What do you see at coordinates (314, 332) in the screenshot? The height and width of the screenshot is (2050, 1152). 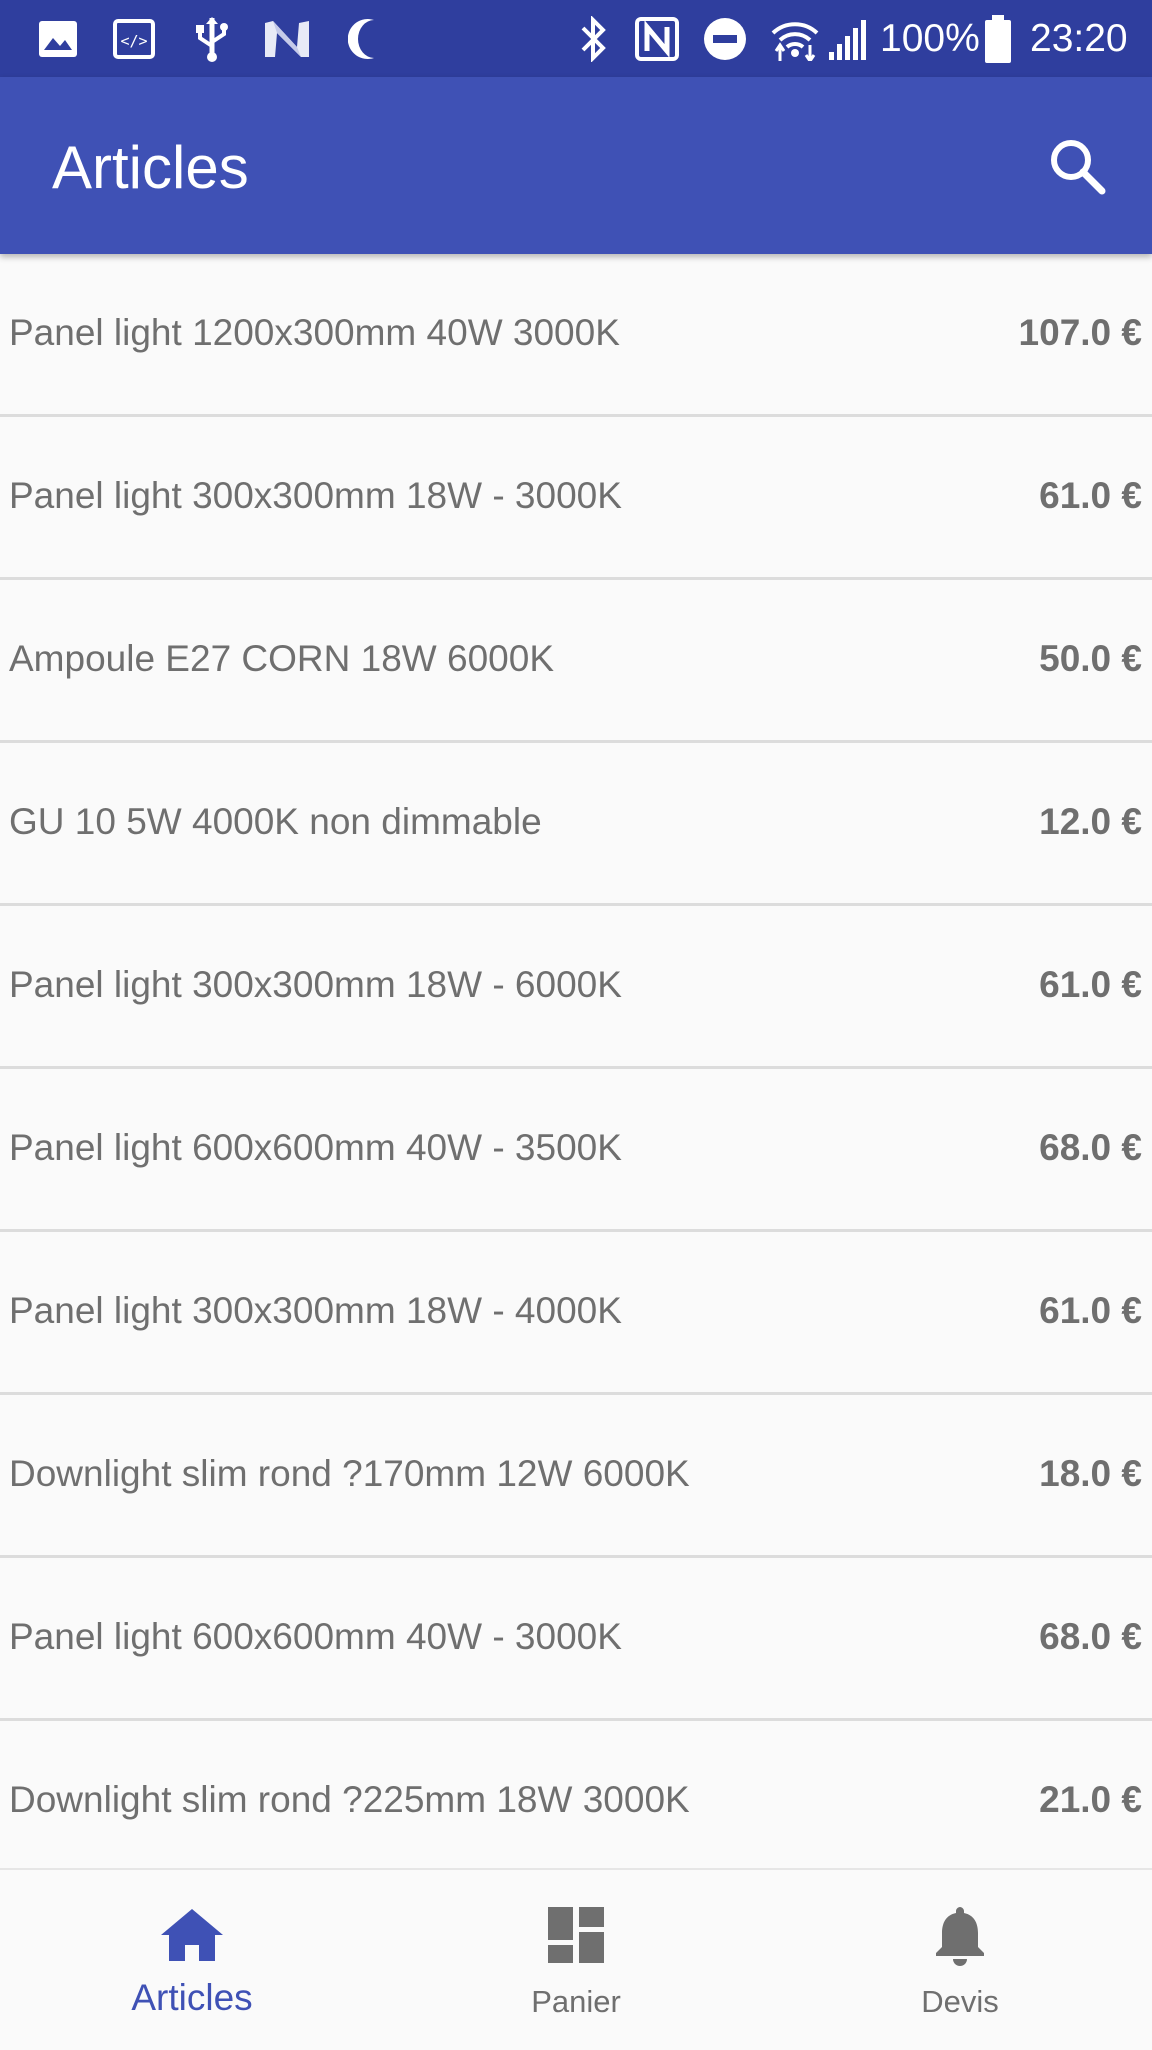 I see `article-name: Panel light 1200x300mm 40W 3000K` at bounding box center [314, 332].